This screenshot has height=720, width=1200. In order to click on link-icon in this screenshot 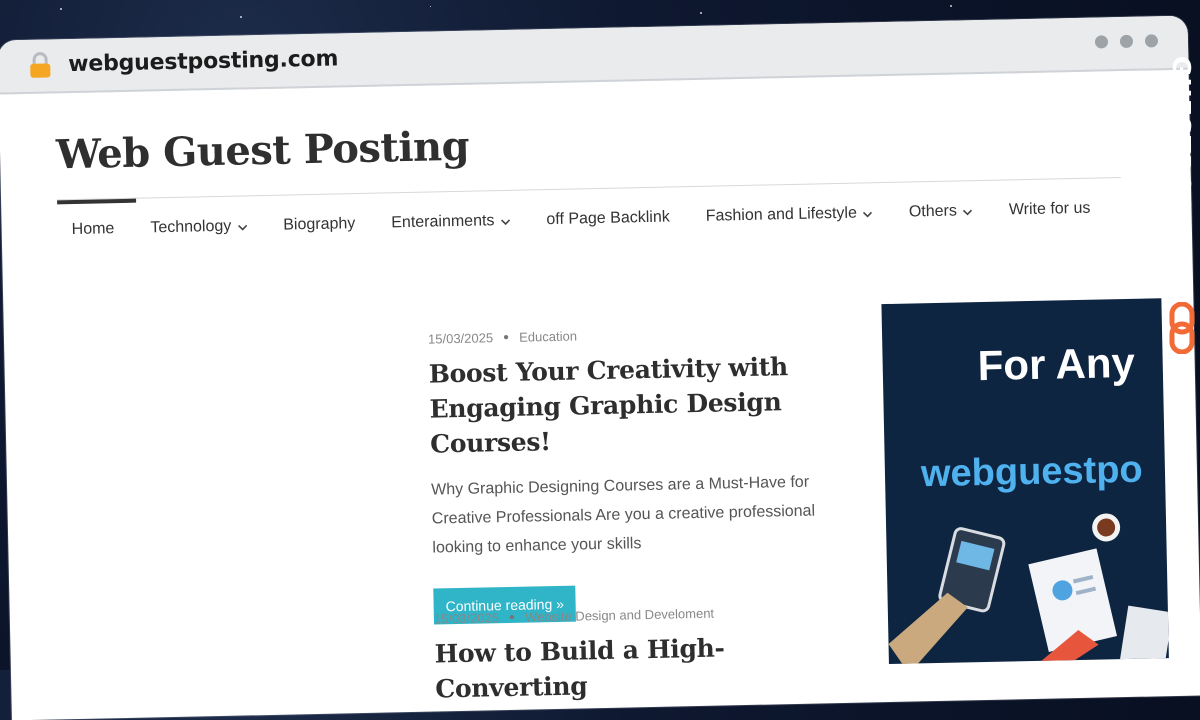, I will do `click(1182, 330)`.